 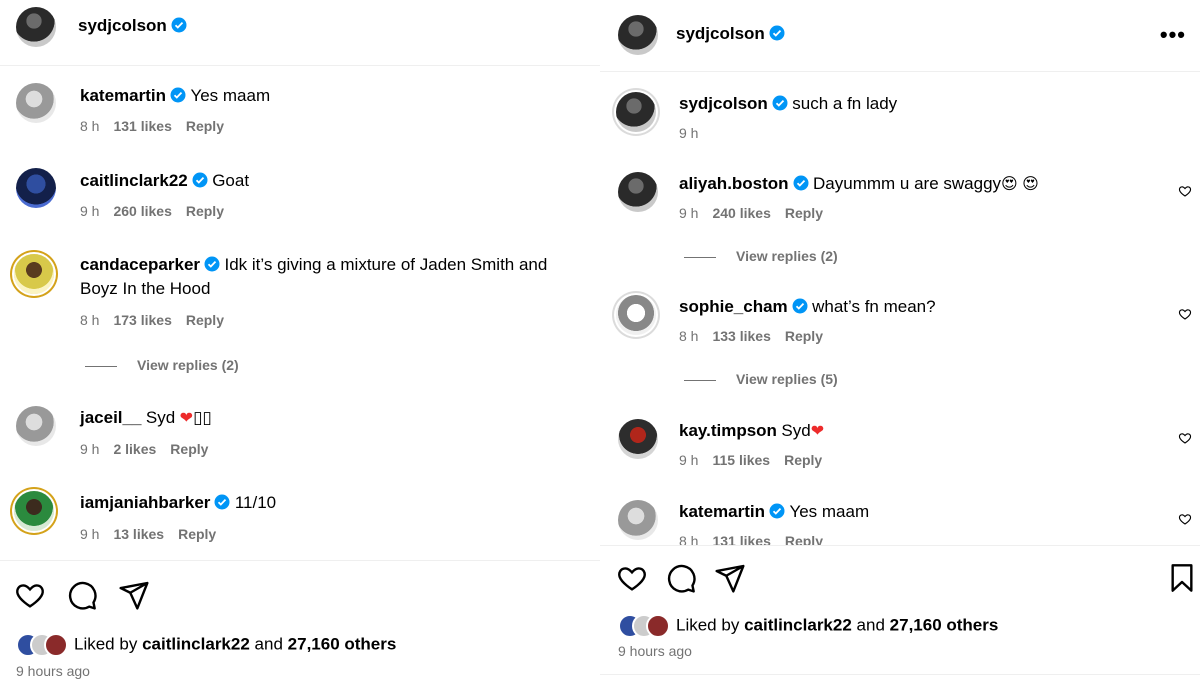 I want to click on comment-username: iamjaniahbarker, so click(x=145, y=502).